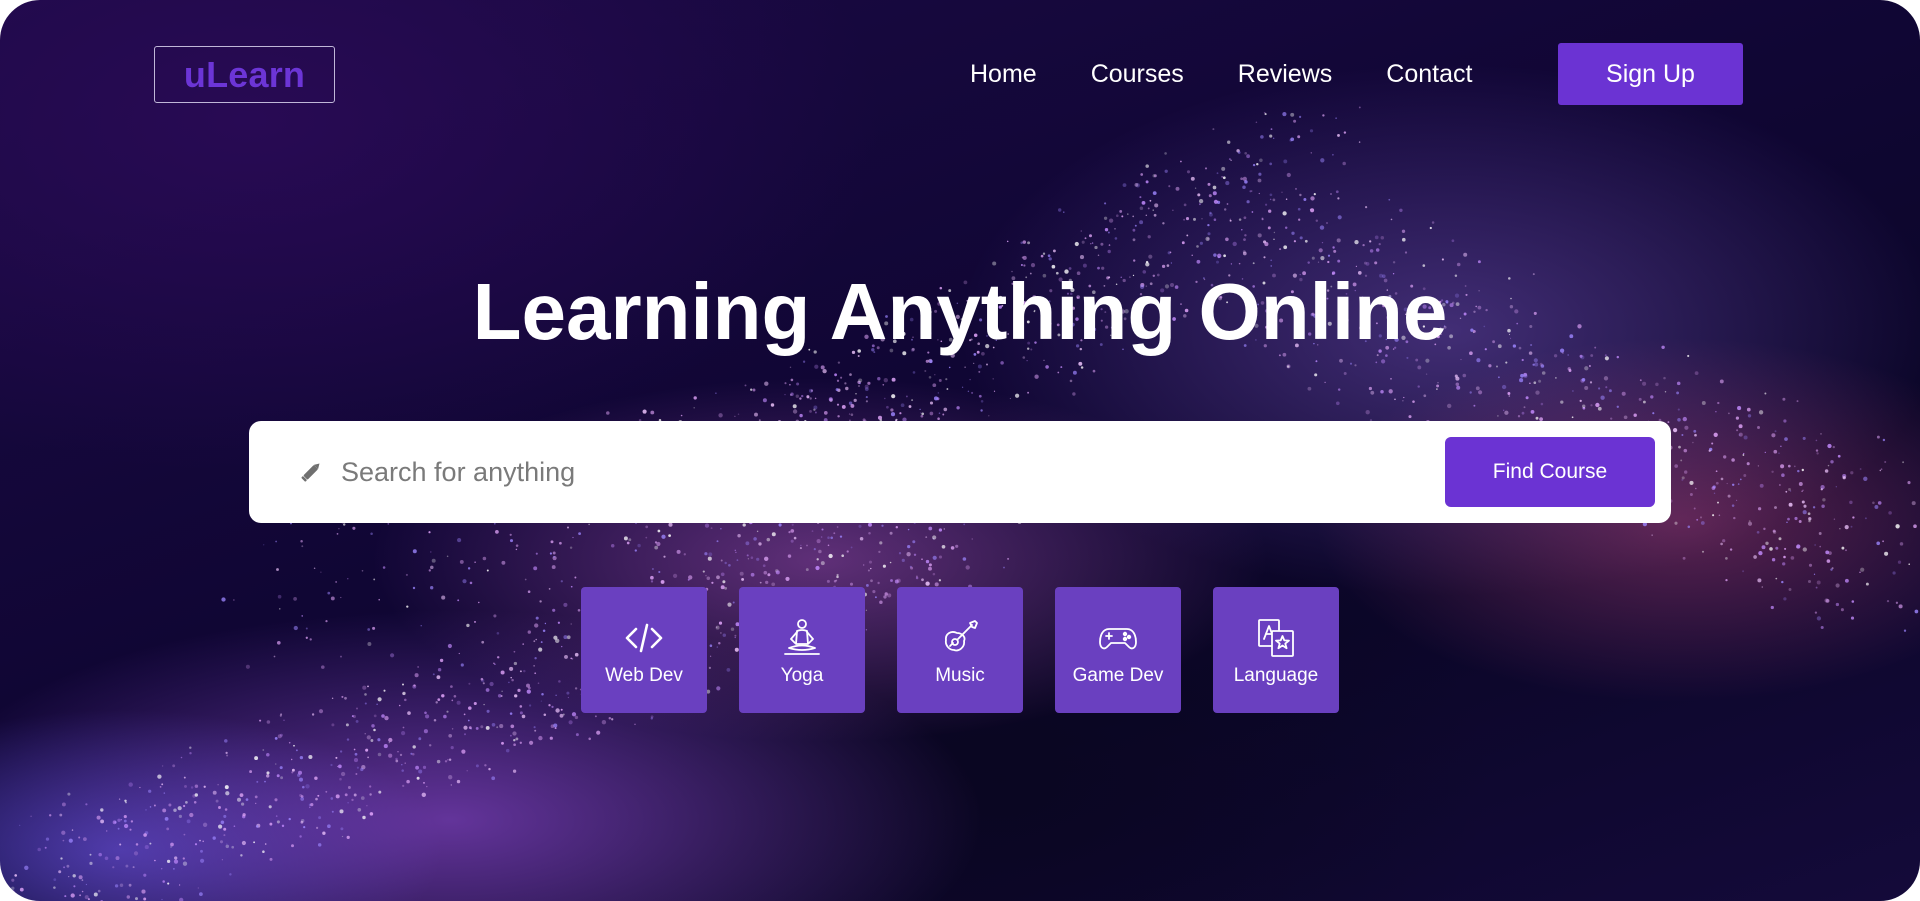 The width and height of the screenshot is (1920, 901). Describe the element at coordinates (1137, 74) in the screenshot. I see `nav-link-courses: Courses` at that location.